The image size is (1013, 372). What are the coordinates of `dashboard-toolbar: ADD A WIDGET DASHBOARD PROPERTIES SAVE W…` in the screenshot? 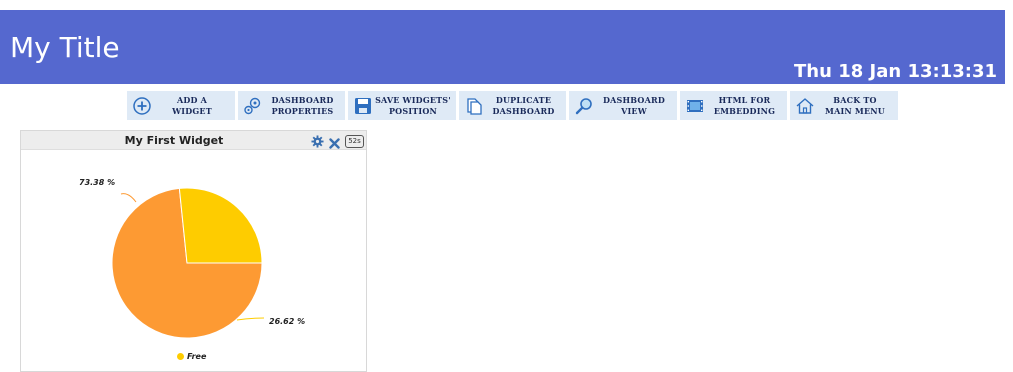 It's located at (512, 105).